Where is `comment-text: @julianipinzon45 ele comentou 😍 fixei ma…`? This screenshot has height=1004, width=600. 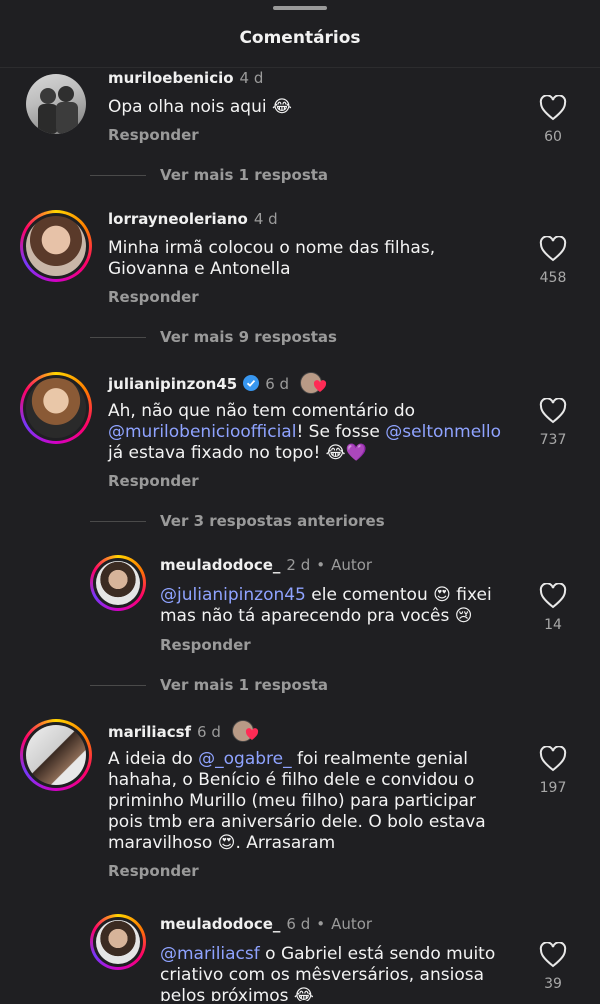
comment-text: @julianipinzon45 ele comentou 😍 fixei ma… is located at coordinates (326, 605).